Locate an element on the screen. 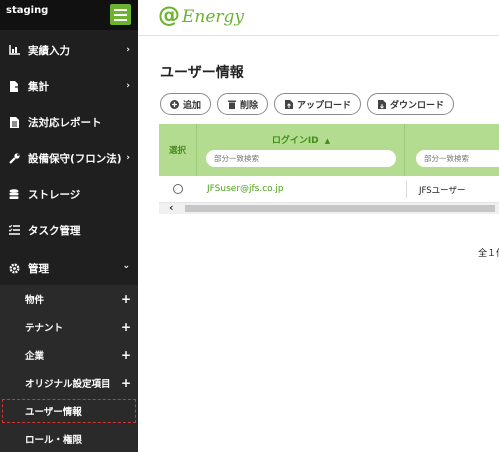 Image resolution: width=499 pixels, height=452 pixels. delete-button: 削除 is located at coordinates (243, 104).